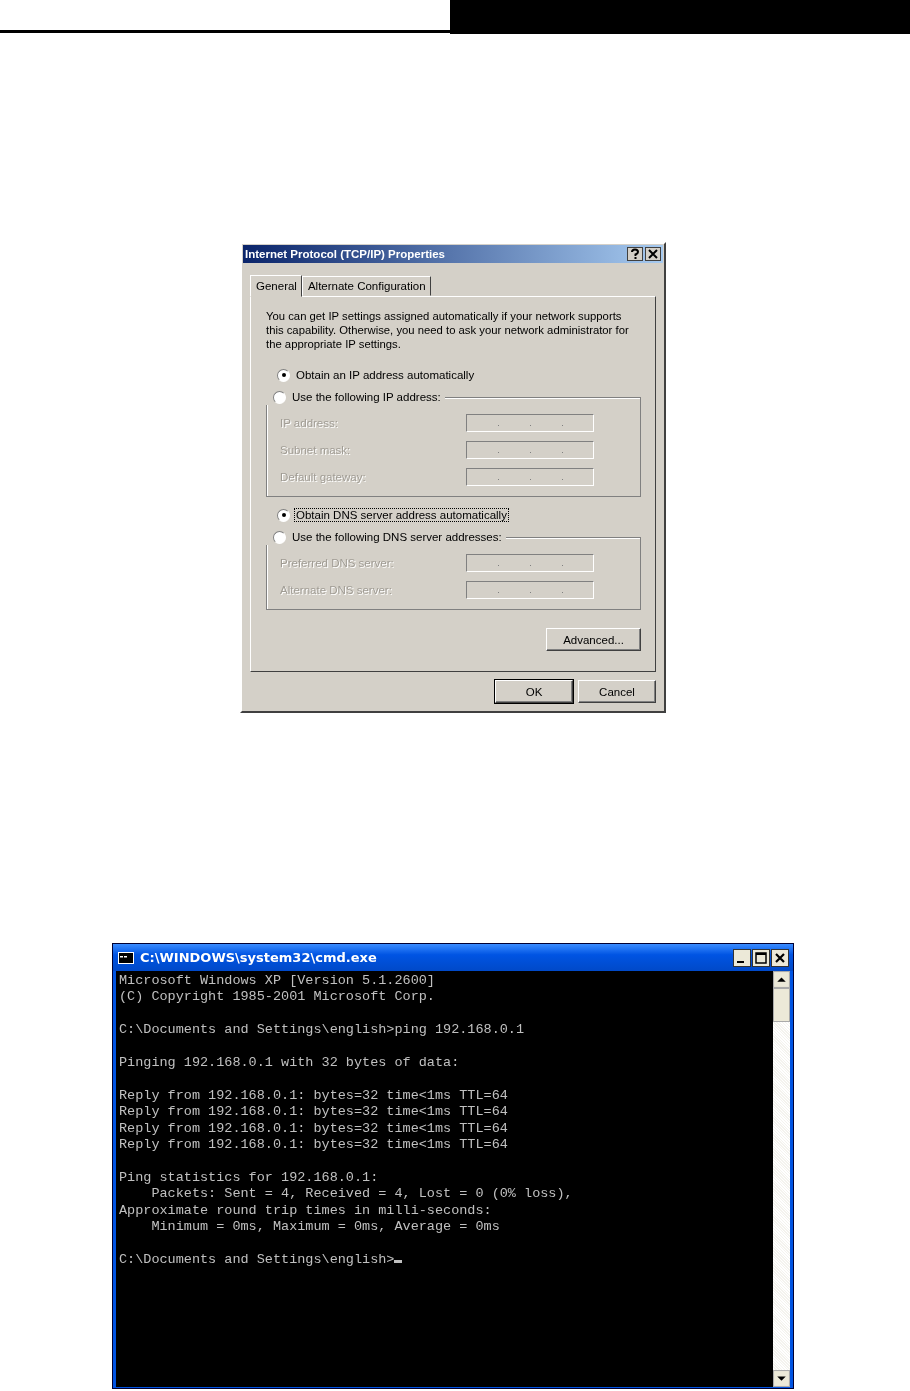 Image resolution: width=910 pixels, height=1391 pixels. Describe the element at coordinates (325, 1227) in the screenshot. I see `console-line: Minimum = 0ms, Maximum = 0ms, Average = 0ms` at that location.